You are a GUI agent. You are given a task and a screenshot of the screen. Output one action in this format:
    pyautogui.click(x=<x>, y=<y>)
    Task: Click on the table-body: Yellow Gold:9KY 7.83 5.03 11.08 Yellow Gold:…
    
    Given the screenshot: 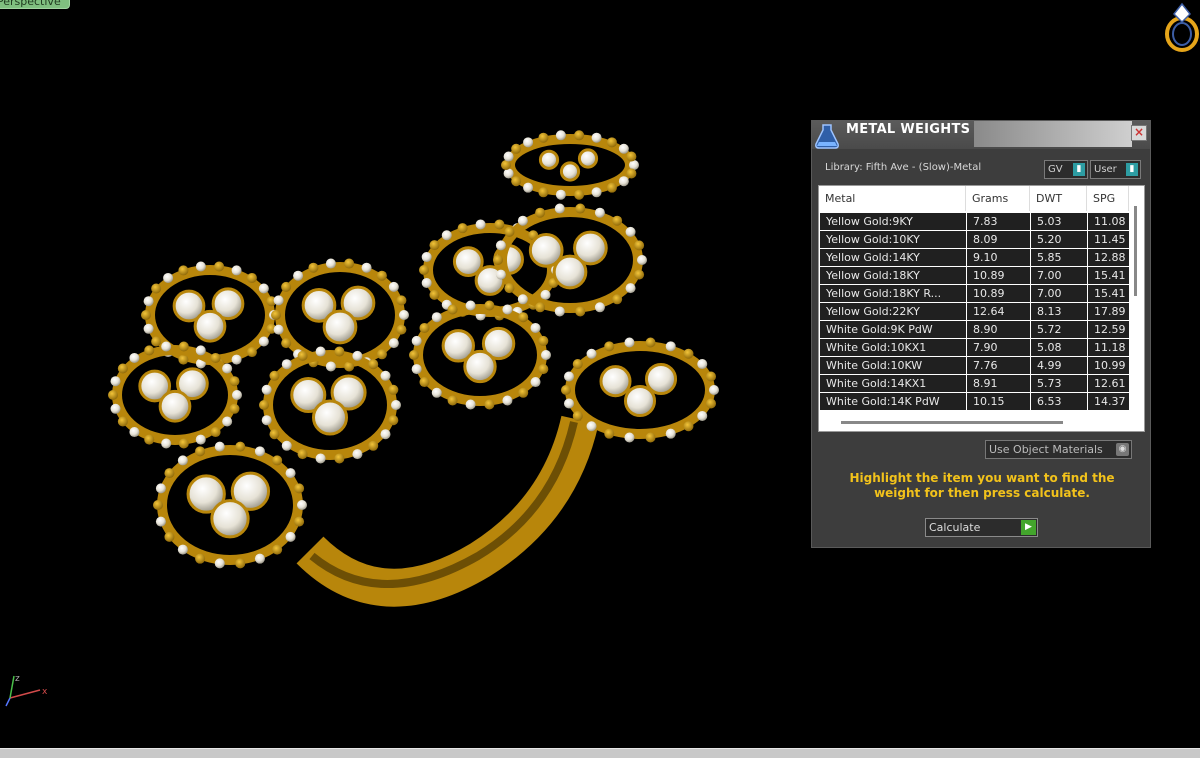 What is the action you would take?
    pyautogui.click(x=974, y=312)
    